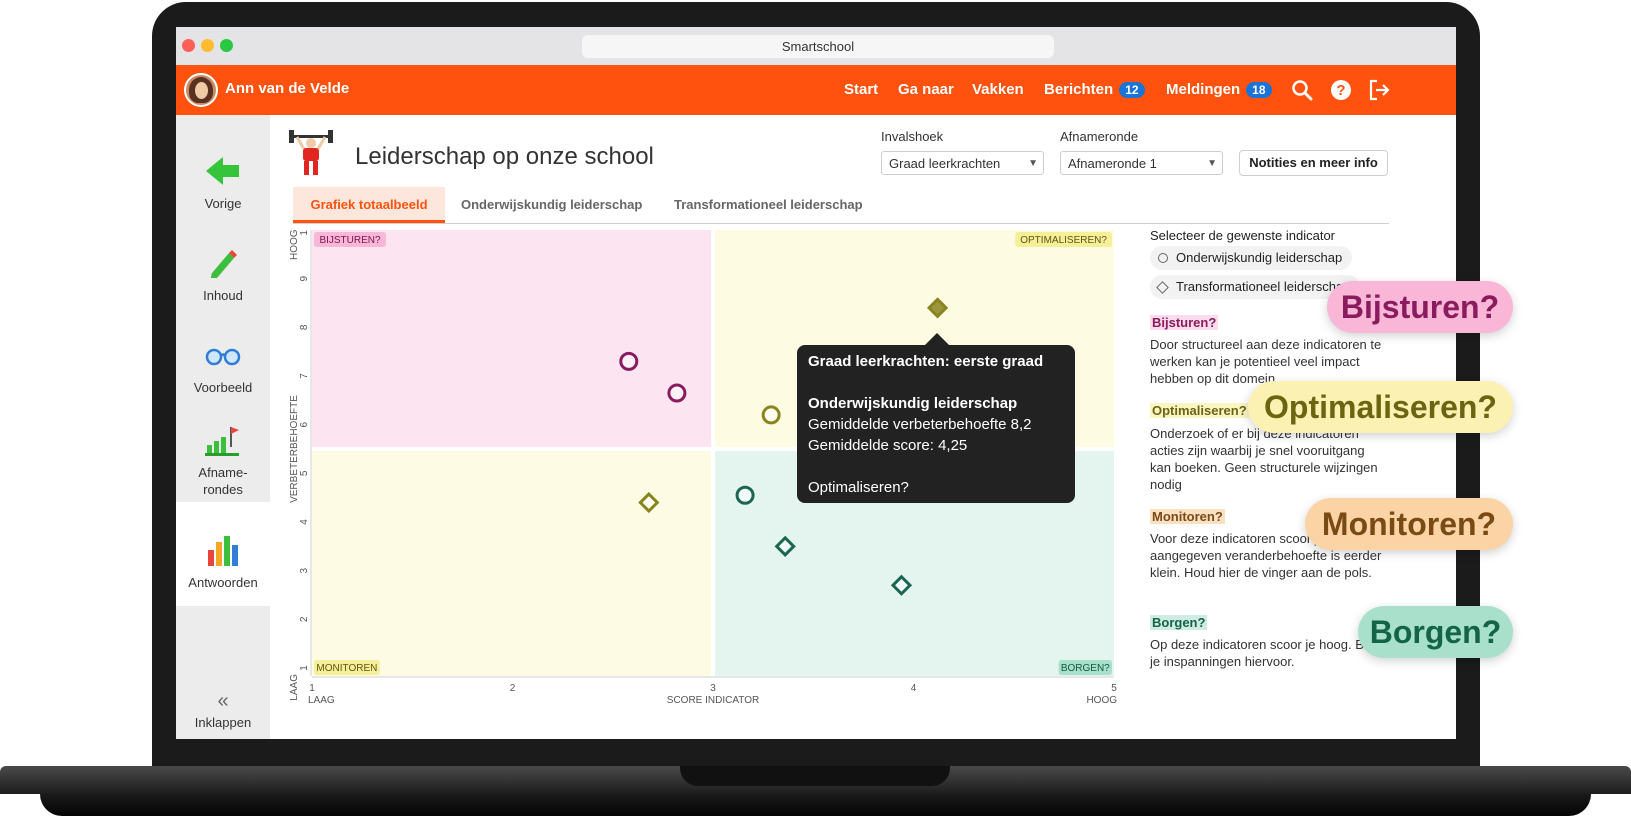 The image size is (1631, 818). I want to click on nav-berichten: Berichten 12, so click(1094, 89).